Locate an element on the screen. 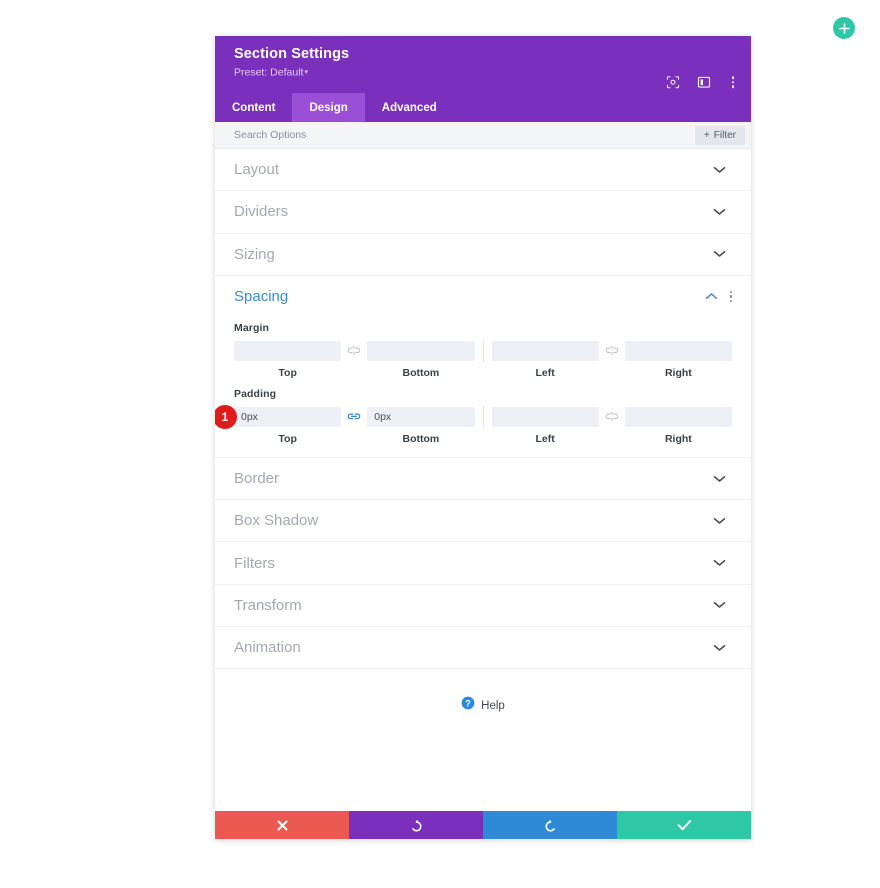 This screenshot has height=888, width=880. padding-top-input is located at coordinates (288, 416).